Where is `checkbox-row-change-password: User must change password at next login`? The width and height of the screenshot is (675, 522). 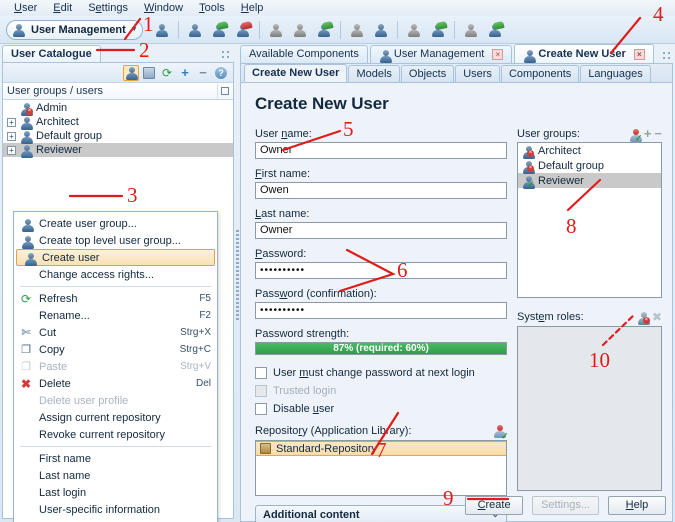 checkbox-row-change-password: User must change password at next login is located at coordinates (381, 373).